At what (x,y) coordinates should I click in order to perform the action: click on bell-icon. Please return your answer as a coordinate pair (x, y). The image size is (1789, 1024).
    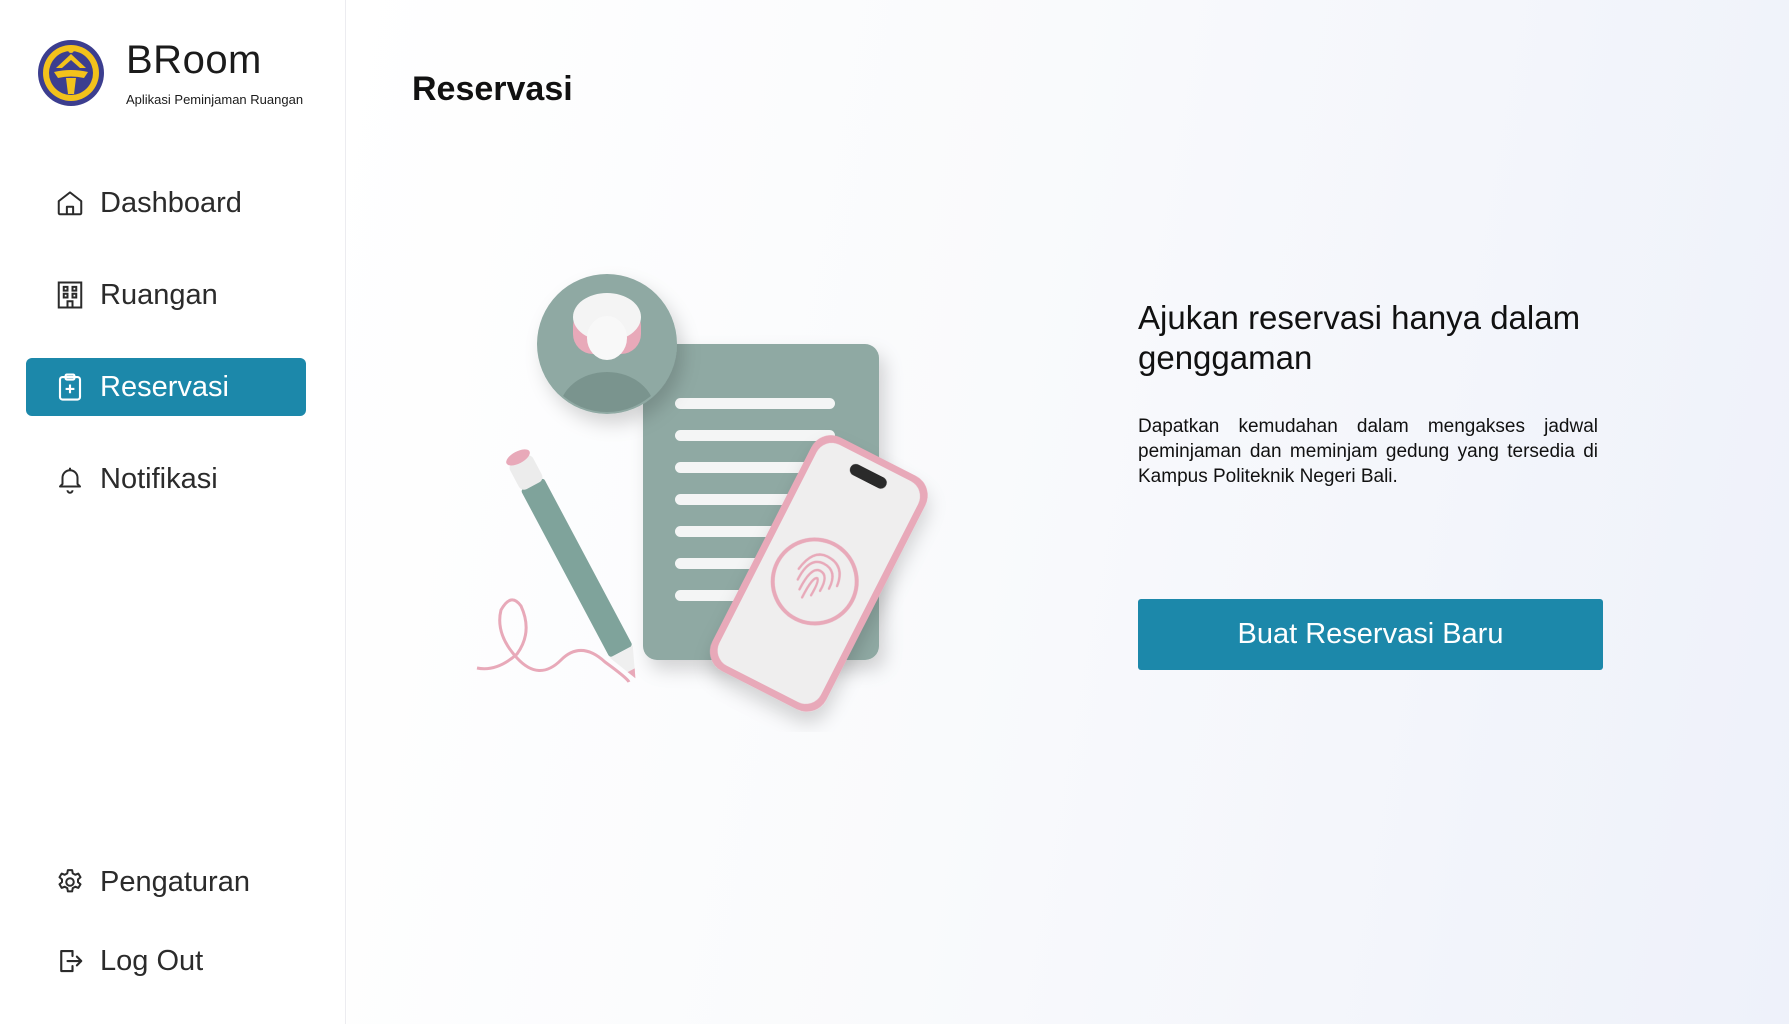
    Looking at the image, I should click on (70, 479).